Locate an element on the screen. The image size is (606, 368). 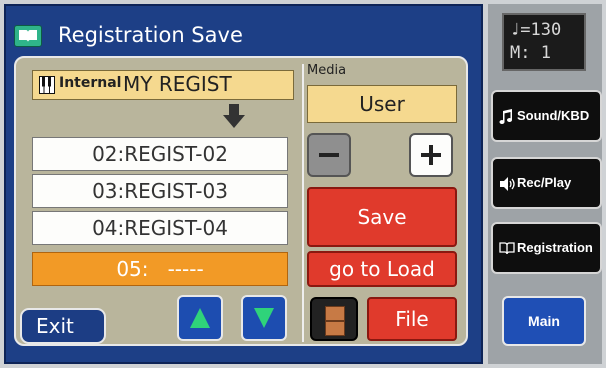
plus-icon is located at coordinates (431, 155).